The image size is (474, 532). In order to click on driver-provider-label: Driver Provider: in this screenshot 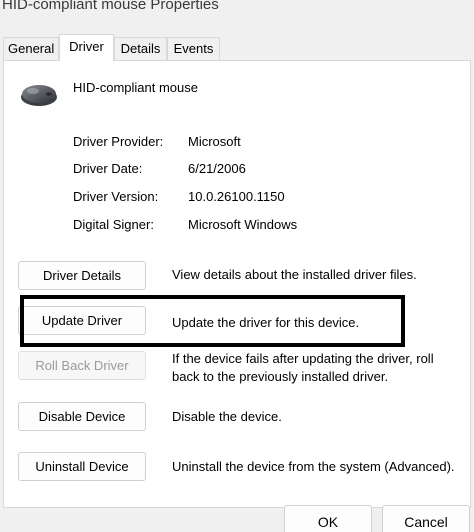, I will do `click(118, 141)`.